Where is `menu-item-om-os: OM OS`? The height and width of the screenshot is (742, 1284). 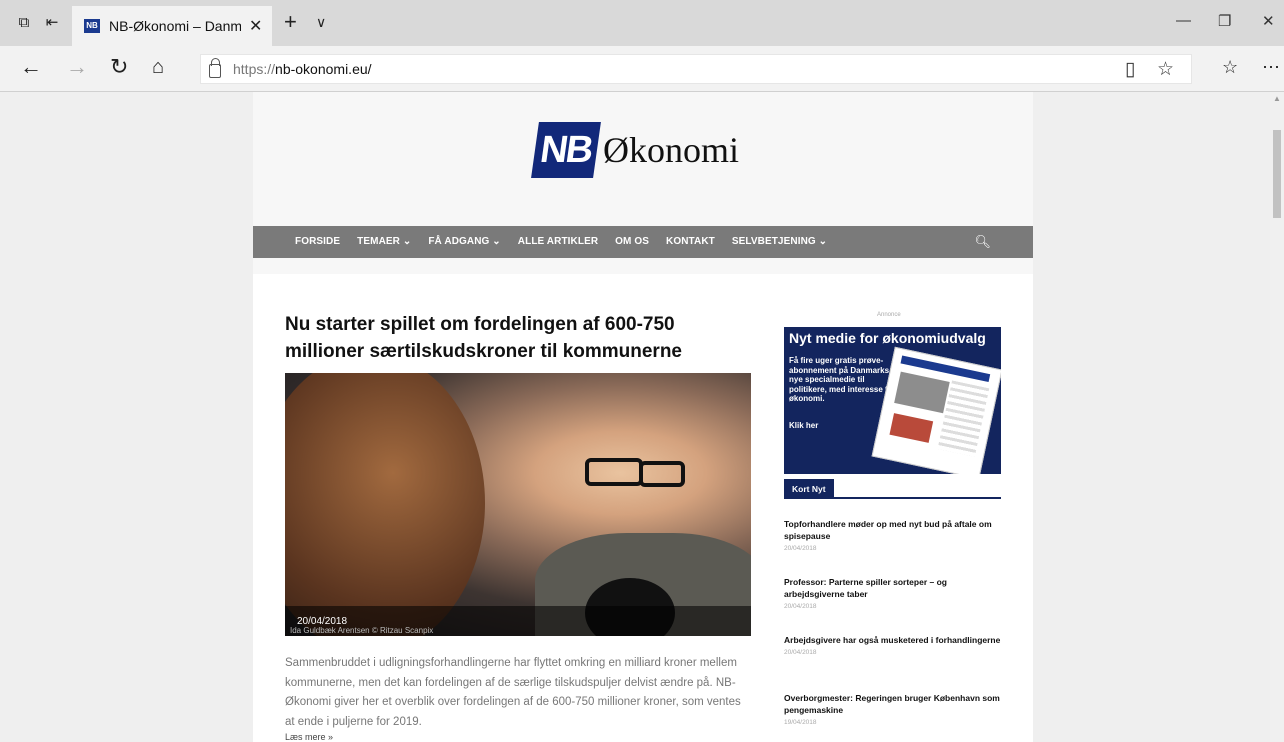
menu-item-om-os: OM OS is located at coordinates (632, 242).